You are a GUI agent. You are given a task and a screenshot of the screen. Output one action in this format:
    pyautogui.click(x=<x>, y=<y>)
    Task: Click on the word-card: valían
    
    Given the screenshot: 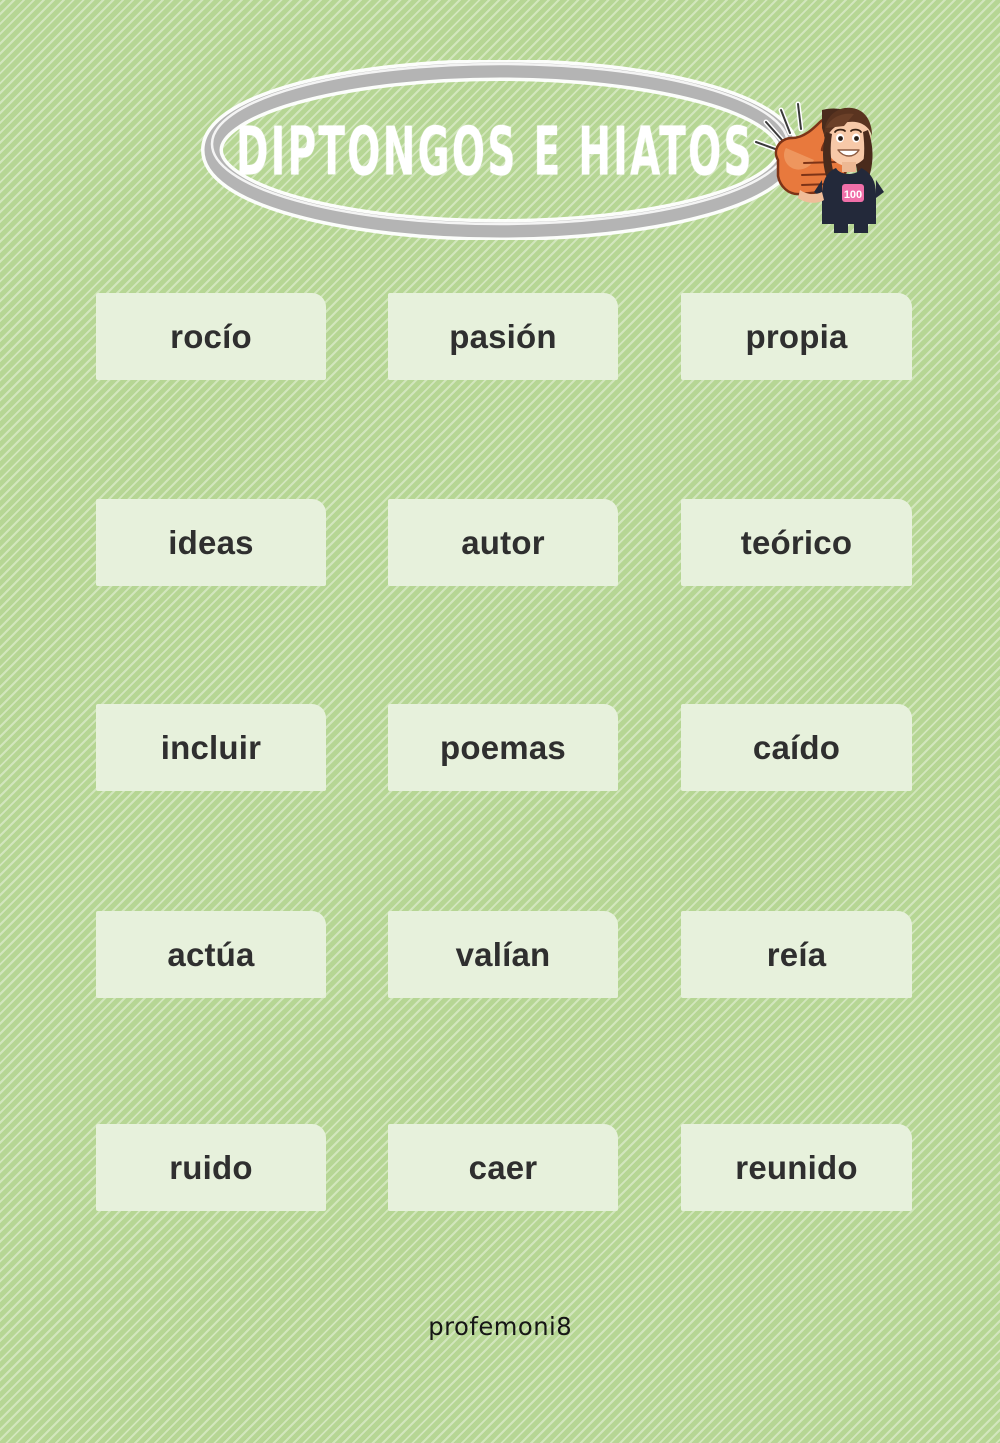 What is the action you would take?
    pyautogui.click(x=503, y=954)
    